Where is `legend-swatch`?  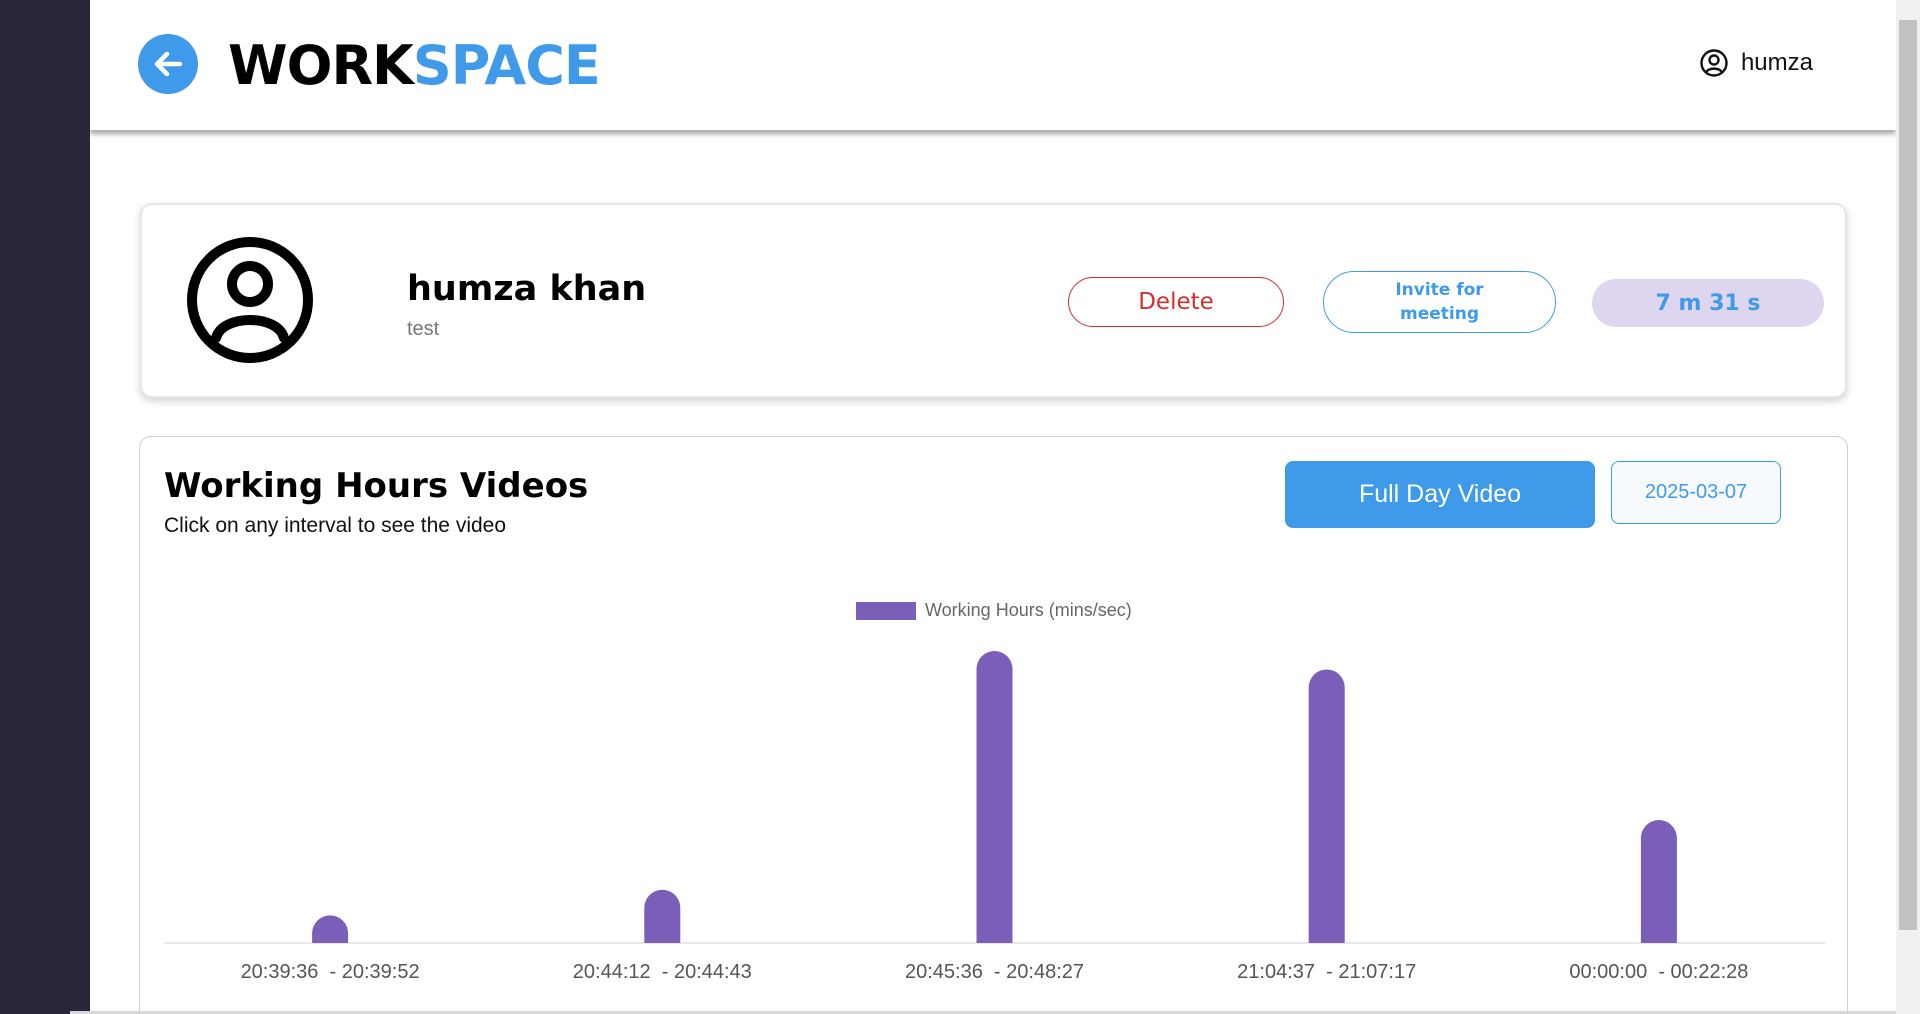
legend-swatch is located at coordinates (886, 611).